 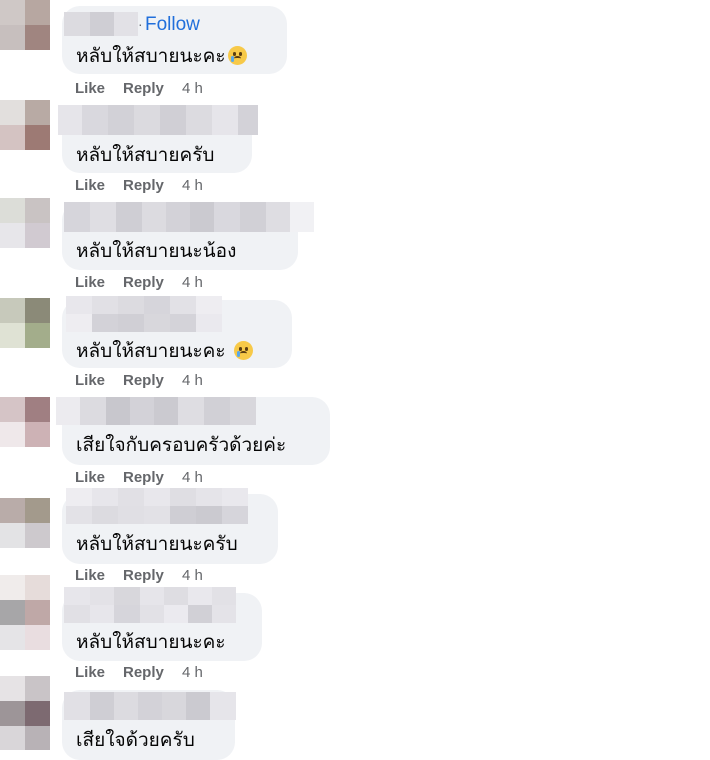 I want to click on comment-text: หลับให้สบายครับ, so click(x=145, y=155).